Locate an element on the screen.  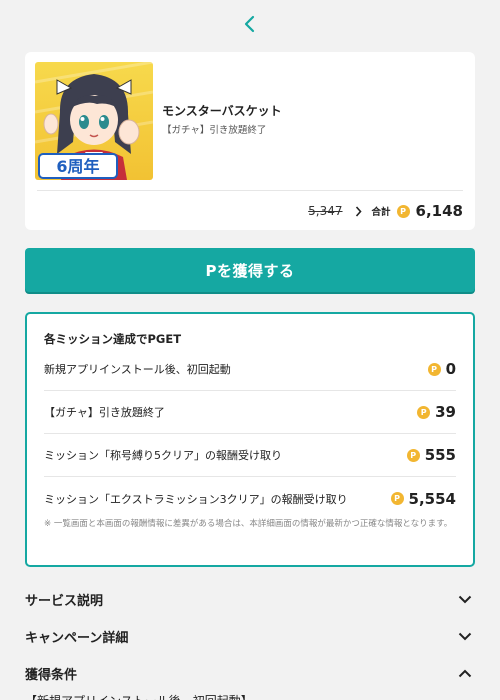
chevron-left-icon is located at coordinates (249, 24).